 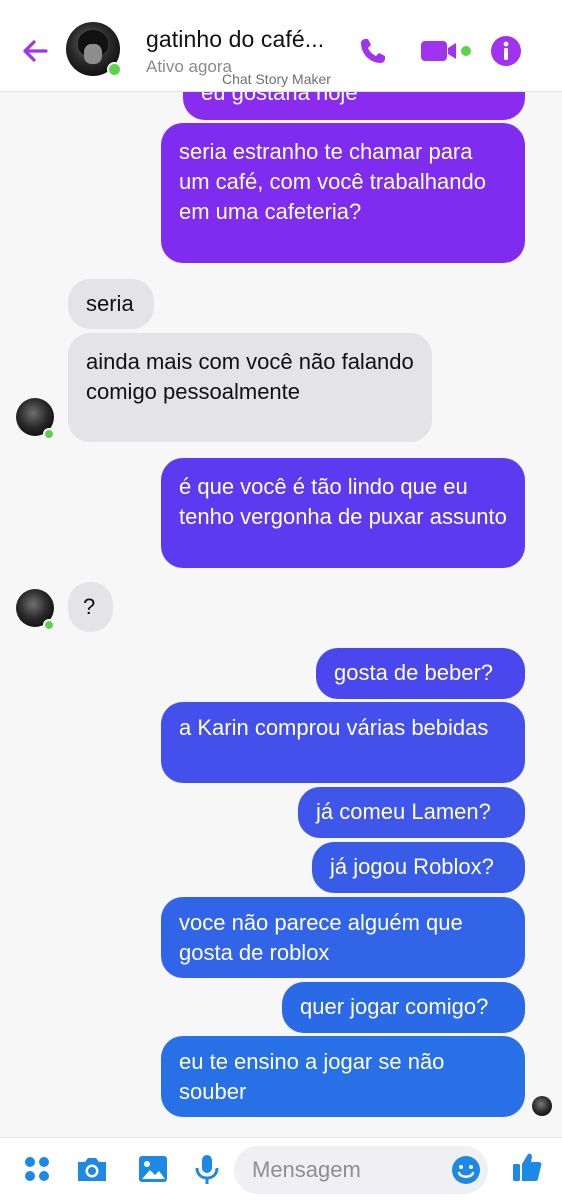 I want to click on message-input-placeholder: Mensagem, so click(x=306, y=1169).